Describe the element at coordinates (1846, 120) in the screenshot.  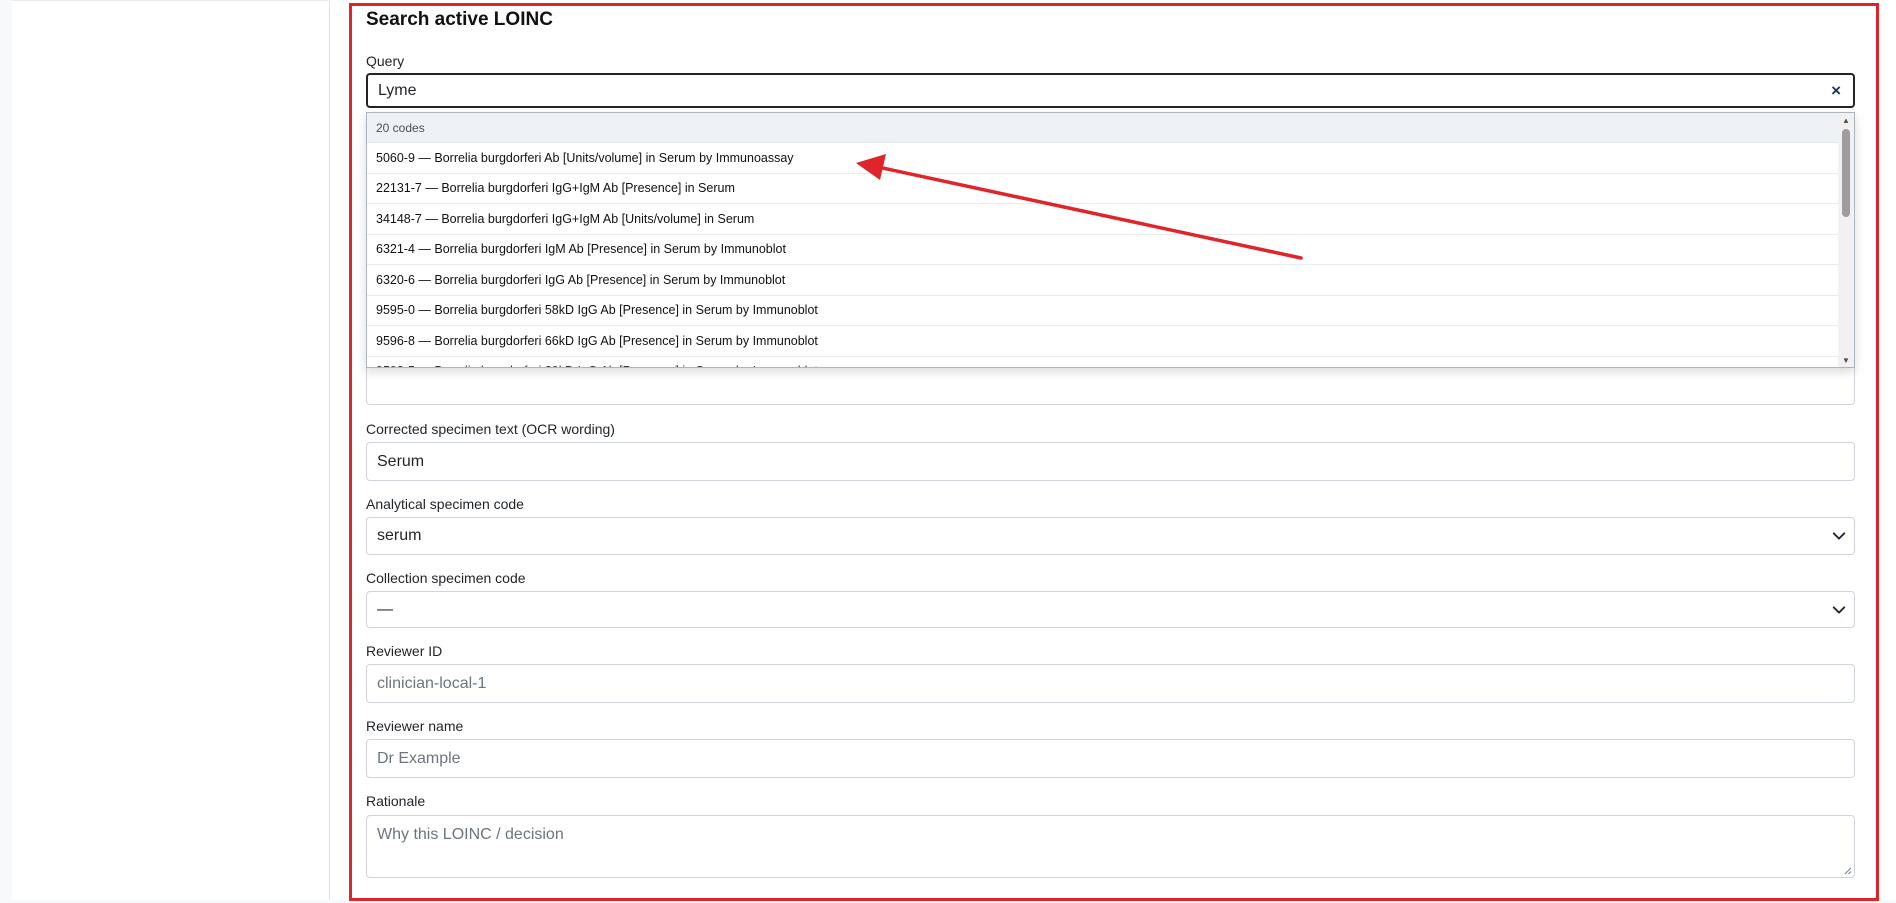
I see `scroll-up-icon: ▲` at that location.